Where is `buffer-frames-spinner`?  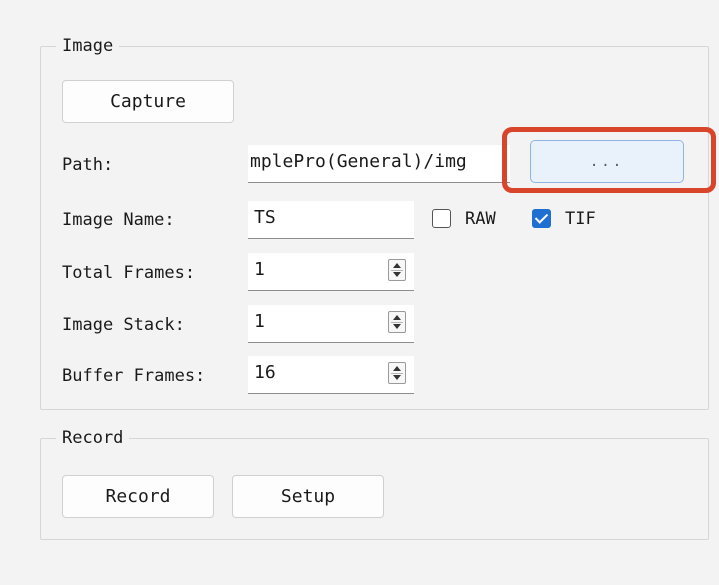
buffer-frames-spinner is located at coordinates (397, 373).